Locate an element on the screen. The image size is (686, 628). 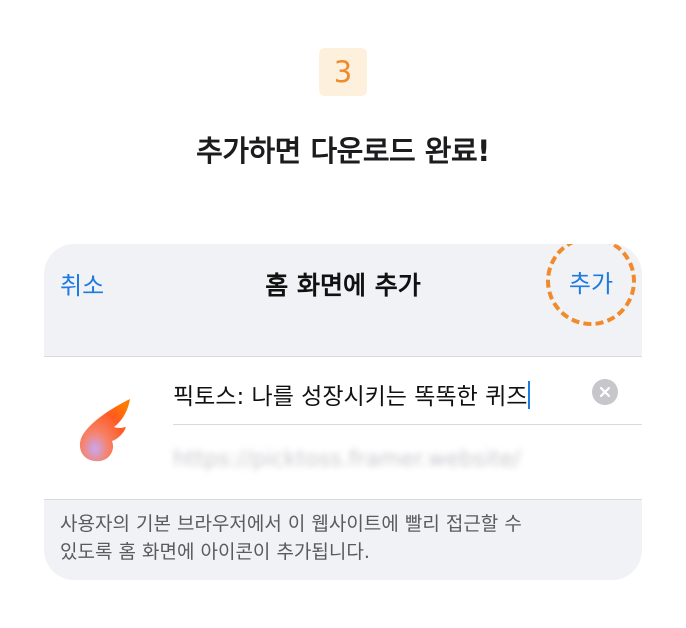
footnote-line-1: 사용자의 기본 브라우저에서 이 웹사이트에 빨리 접근할 수 is located at coordinates (291, 524).